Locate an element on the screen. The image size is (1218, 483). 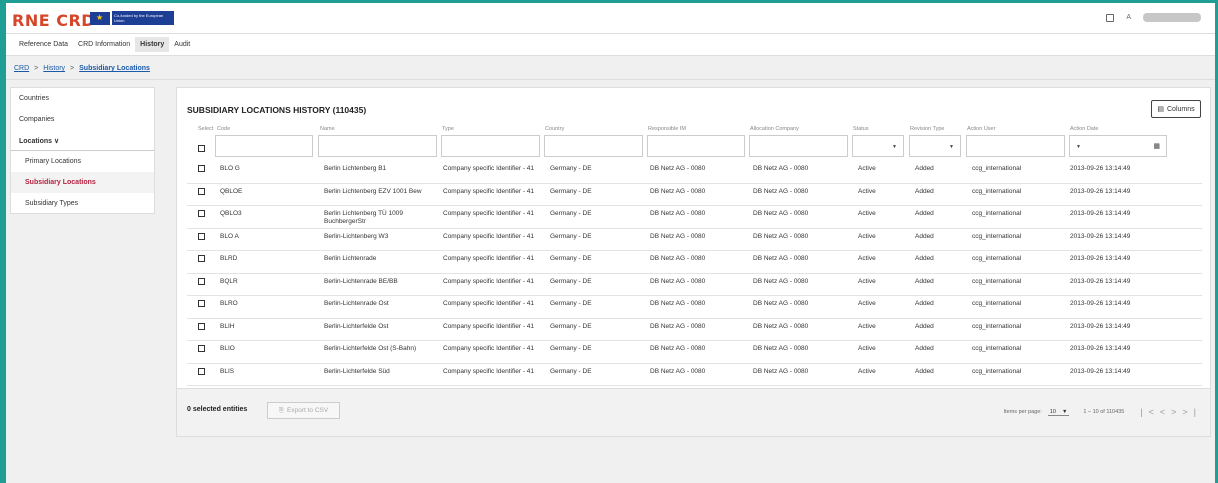
sidebar-item-subsidiary-types: Subsidiary Types is located at coordinates (82, 203).